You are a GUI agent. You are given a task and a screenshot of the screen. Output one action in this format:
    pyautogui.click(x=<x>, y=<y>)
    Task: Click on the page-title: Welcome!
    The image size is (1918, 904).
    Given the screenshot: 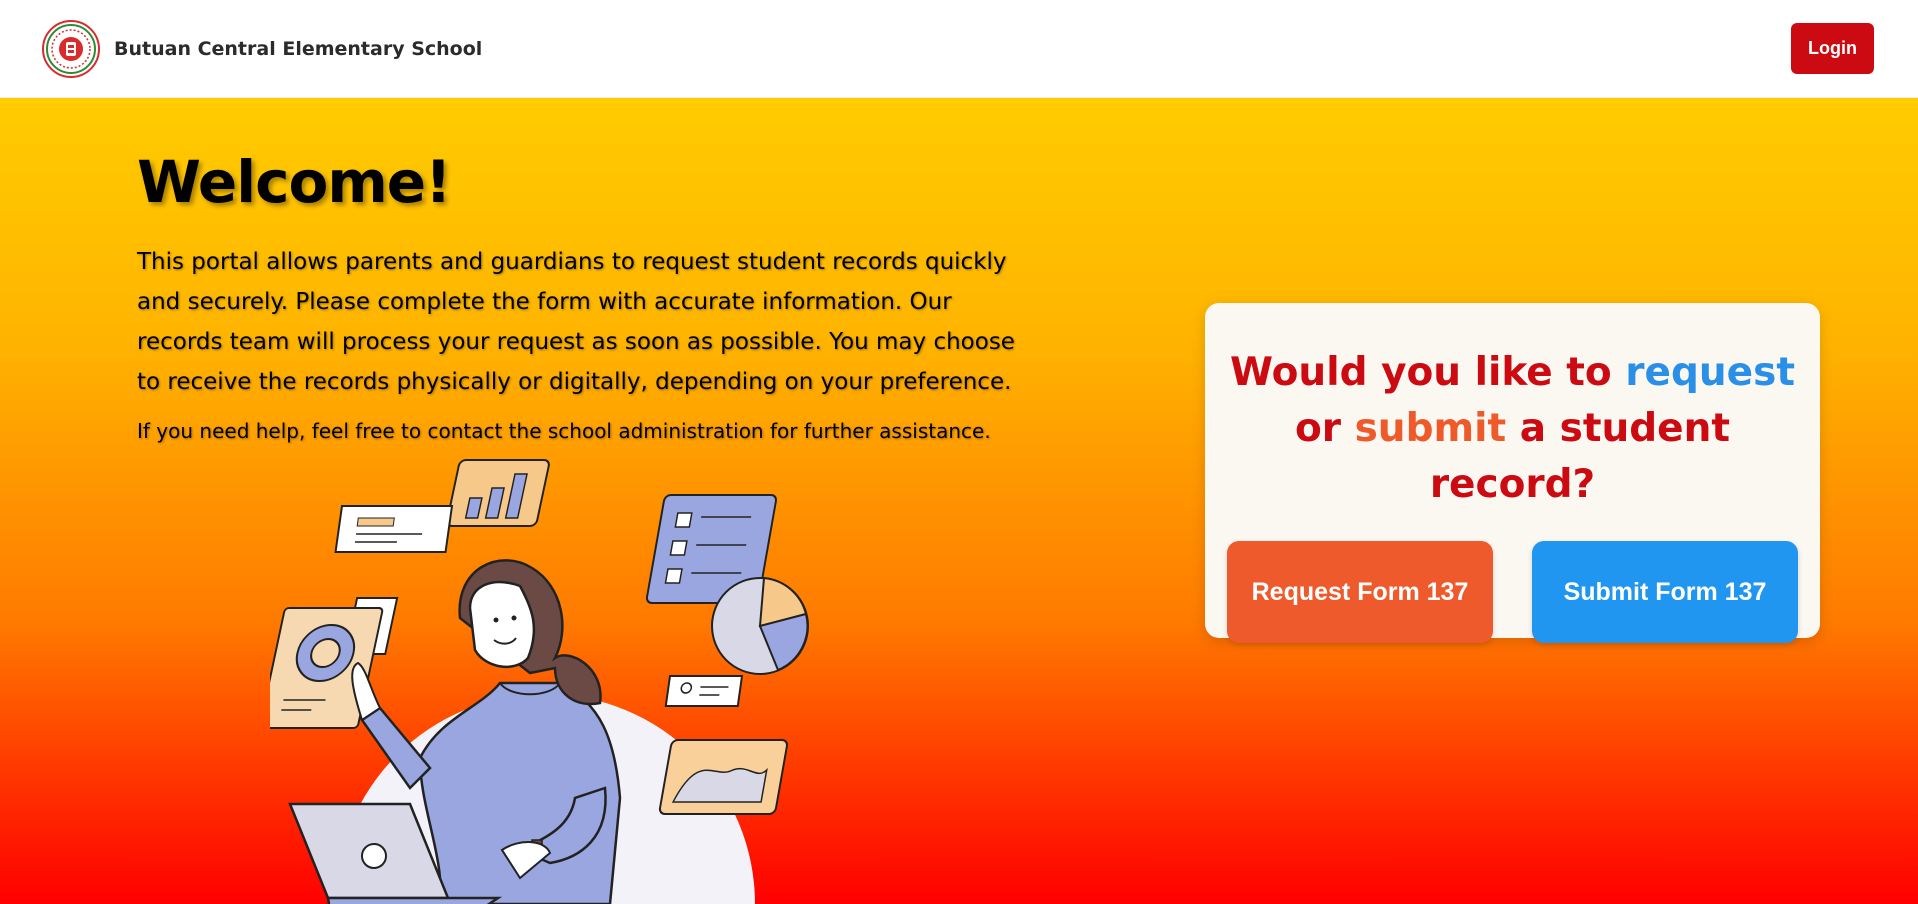 What is the action you would take?
    pyautogui.click(x=294, y=182)
    